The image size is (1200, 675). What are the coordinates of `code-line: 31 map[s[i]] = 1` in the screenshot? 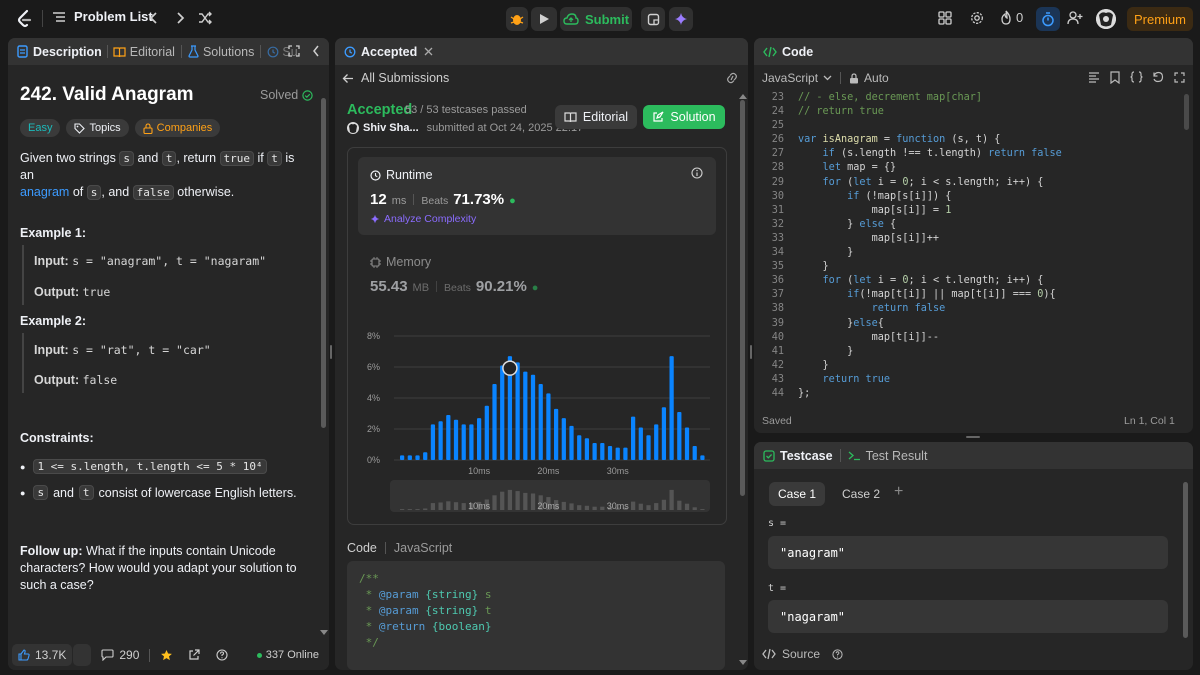 It's located at (969, 211).